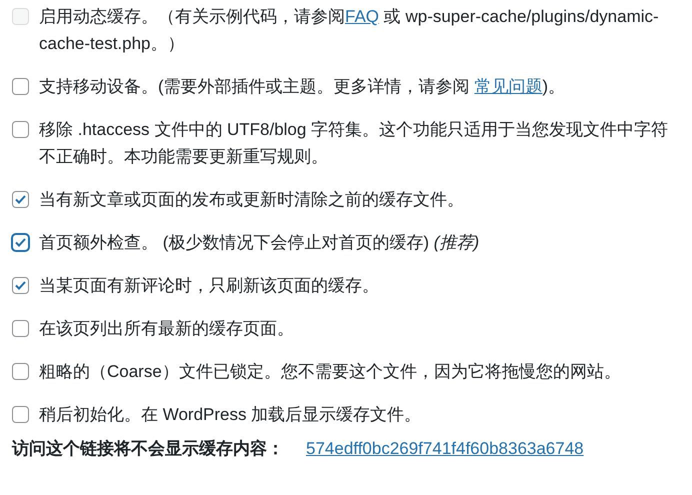  Describe the element at coordinates (166, 329) in the screenshot. I see `option-label: 在该页列出所有最新的缓存页面。` at that location.